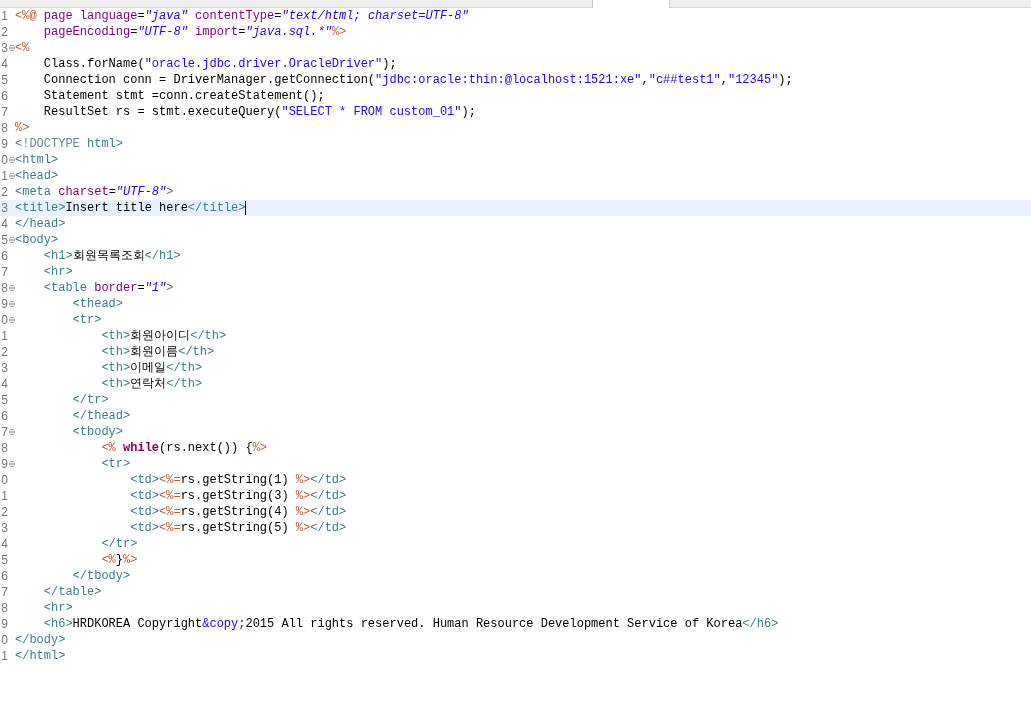 The width and height of the screenshot is (1031, 727). Describe the element at coordinates (242, 16) in the screenshot. I see `code-line: <%@ page language="java" contentType="text/html; charset=UTF-8"` at that location.